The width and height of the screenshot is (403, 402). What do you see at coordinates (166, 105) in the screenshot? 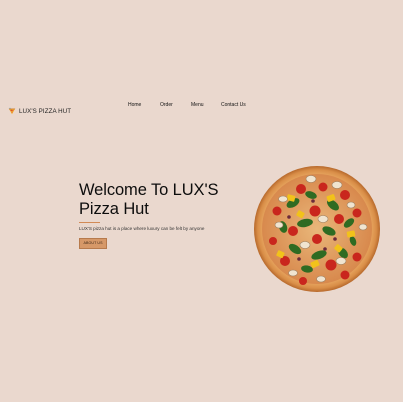
I see `nav-item-order: Order` at bounding box center [166, 105].